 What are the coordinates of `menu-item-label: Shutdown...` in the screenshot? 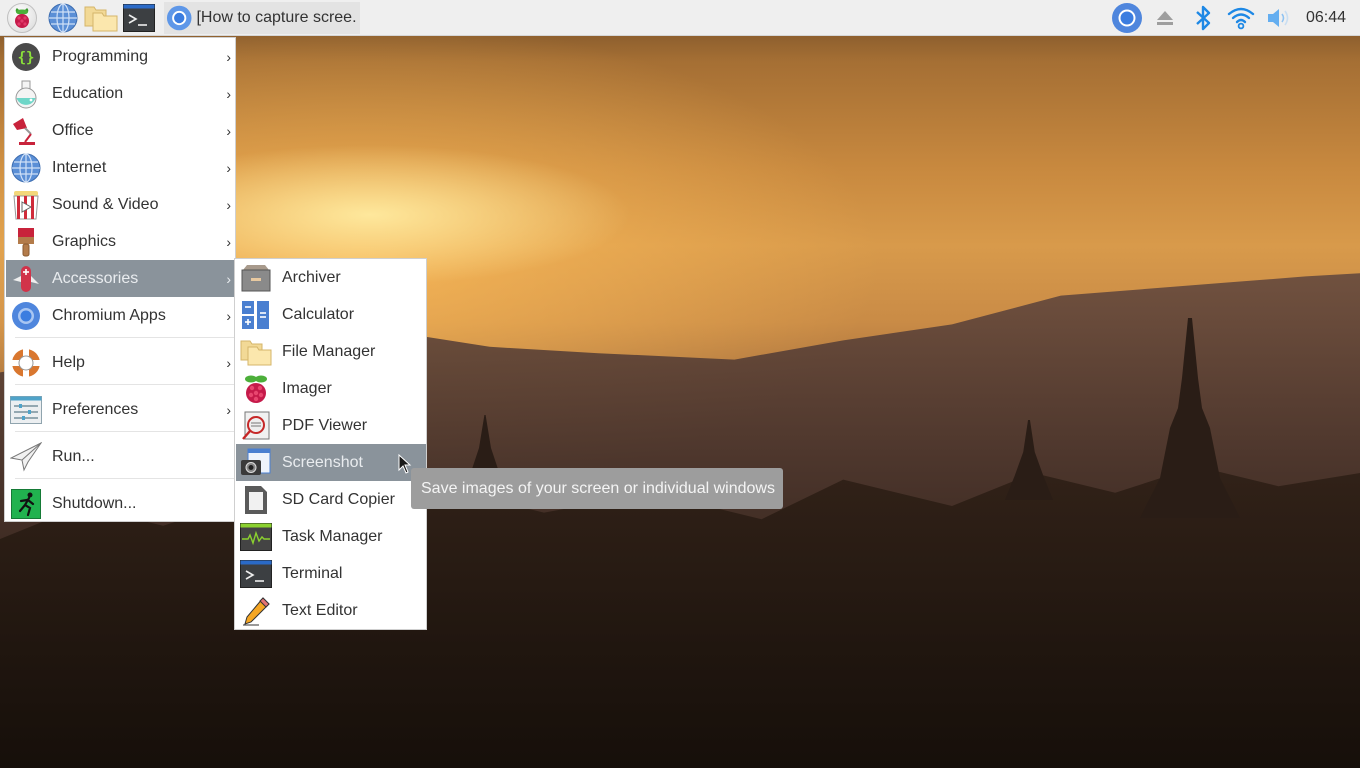 It's located at (94, 503).